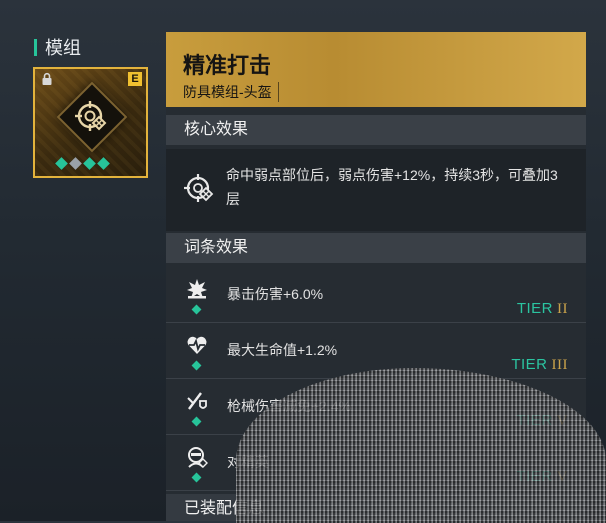  What do you see at coordinates (376, 295) in the screenshot?
I see `affix-row: 暴击伤害+6.0% TIER II` at bounding box center [376, 295].